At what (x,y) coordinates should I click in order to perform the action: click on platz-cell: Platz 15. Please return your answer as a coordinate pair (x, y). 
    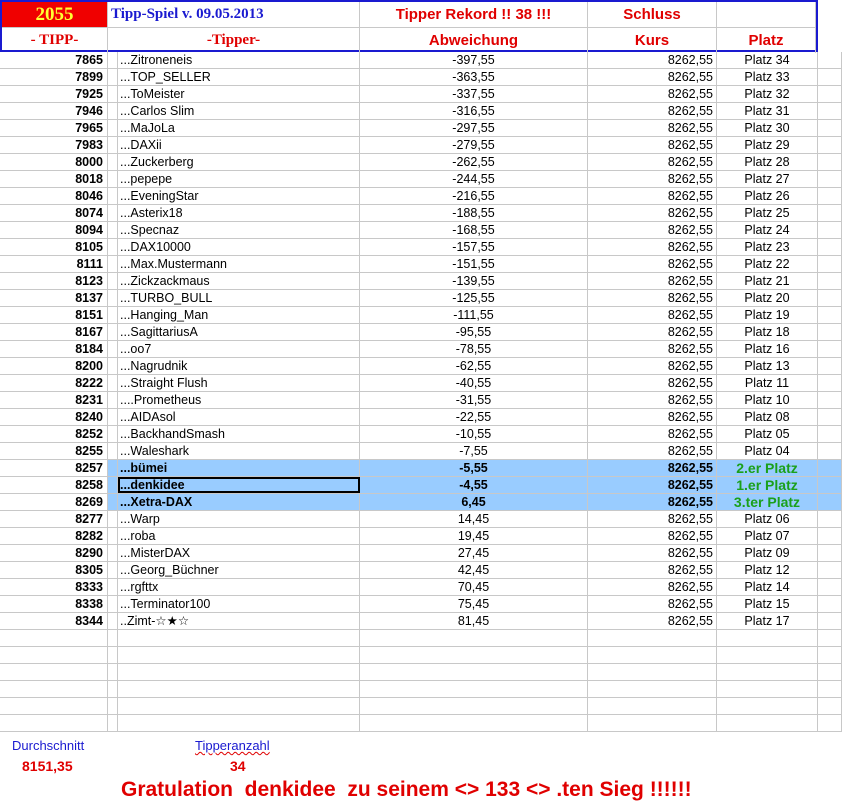
    Looking at the image, I should click on (767, 604).